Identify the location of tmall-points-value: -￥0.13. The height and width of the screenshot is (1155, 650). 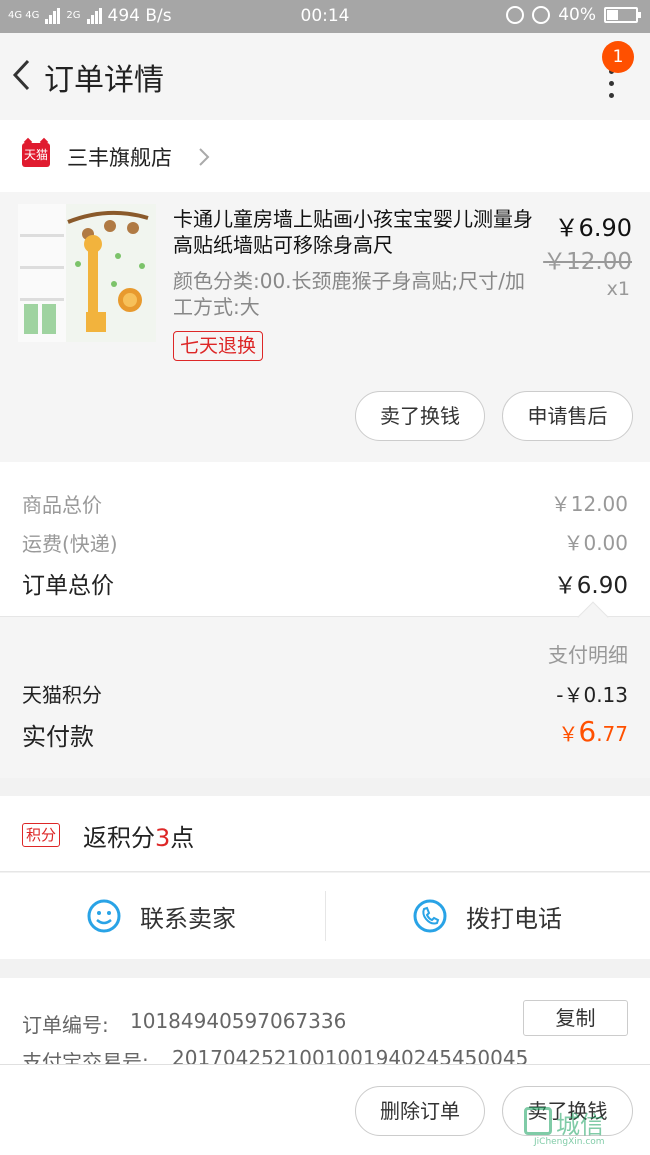
(592, 695).